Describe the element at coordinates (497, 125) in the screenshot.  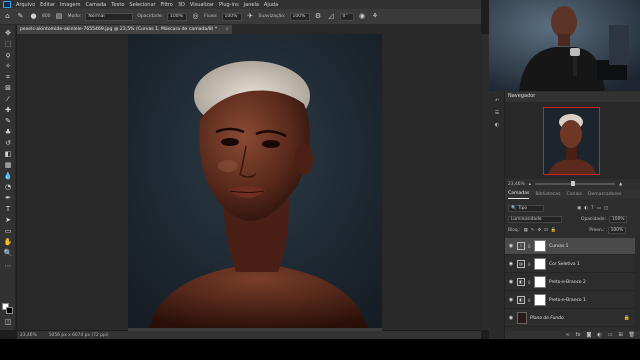
I see `adjustments-panel-icon: ◐` at that location.